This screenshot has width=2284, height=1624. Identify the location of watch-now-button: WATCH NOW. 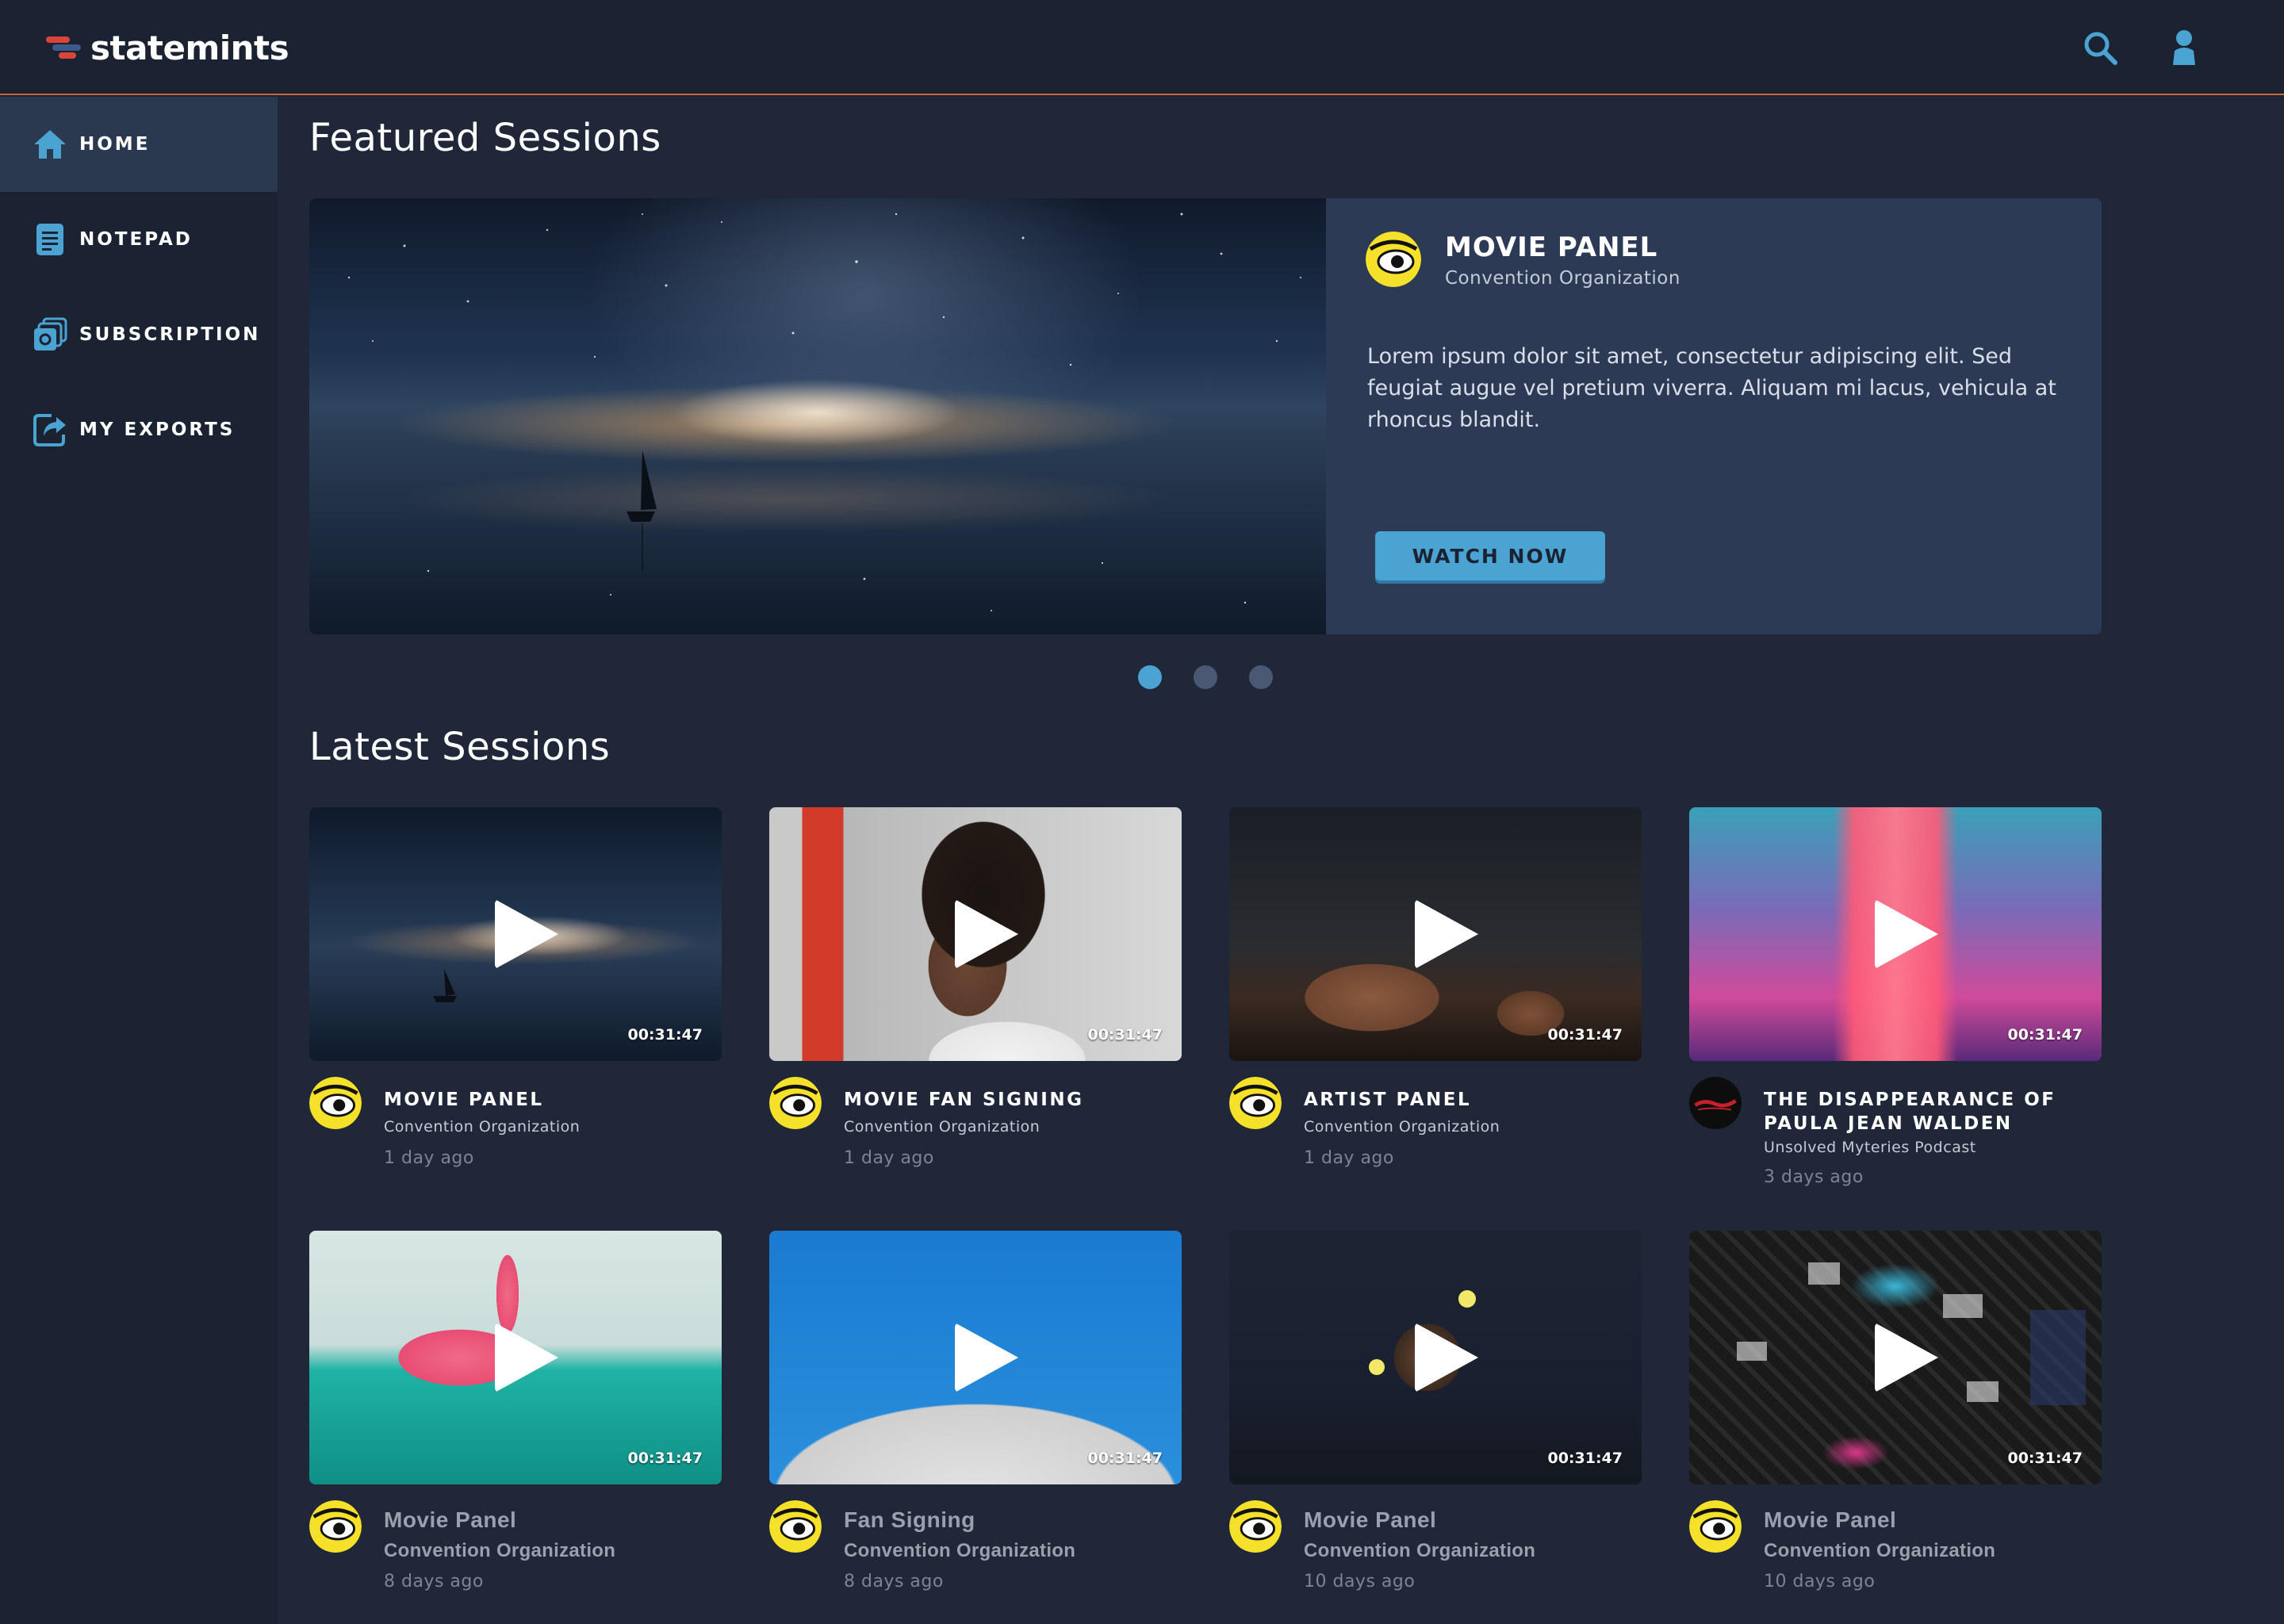
(1490, 555).